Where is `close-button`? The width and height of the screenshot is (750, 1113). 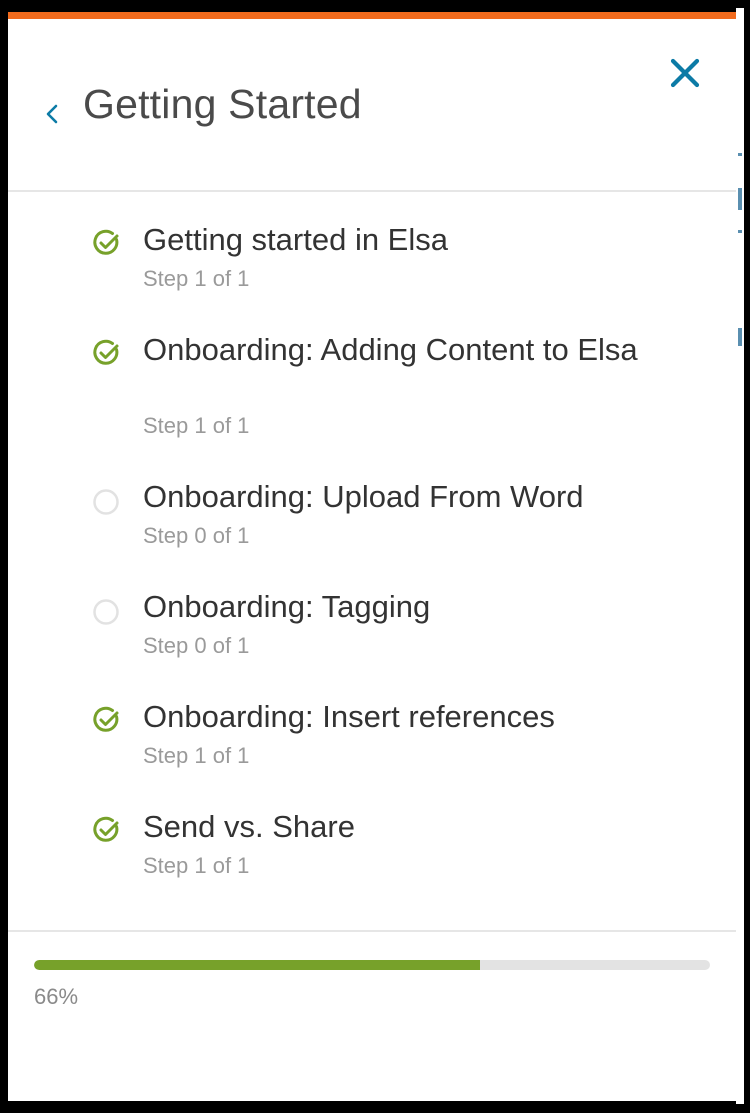 close-button is located at coordinates (685, 73).